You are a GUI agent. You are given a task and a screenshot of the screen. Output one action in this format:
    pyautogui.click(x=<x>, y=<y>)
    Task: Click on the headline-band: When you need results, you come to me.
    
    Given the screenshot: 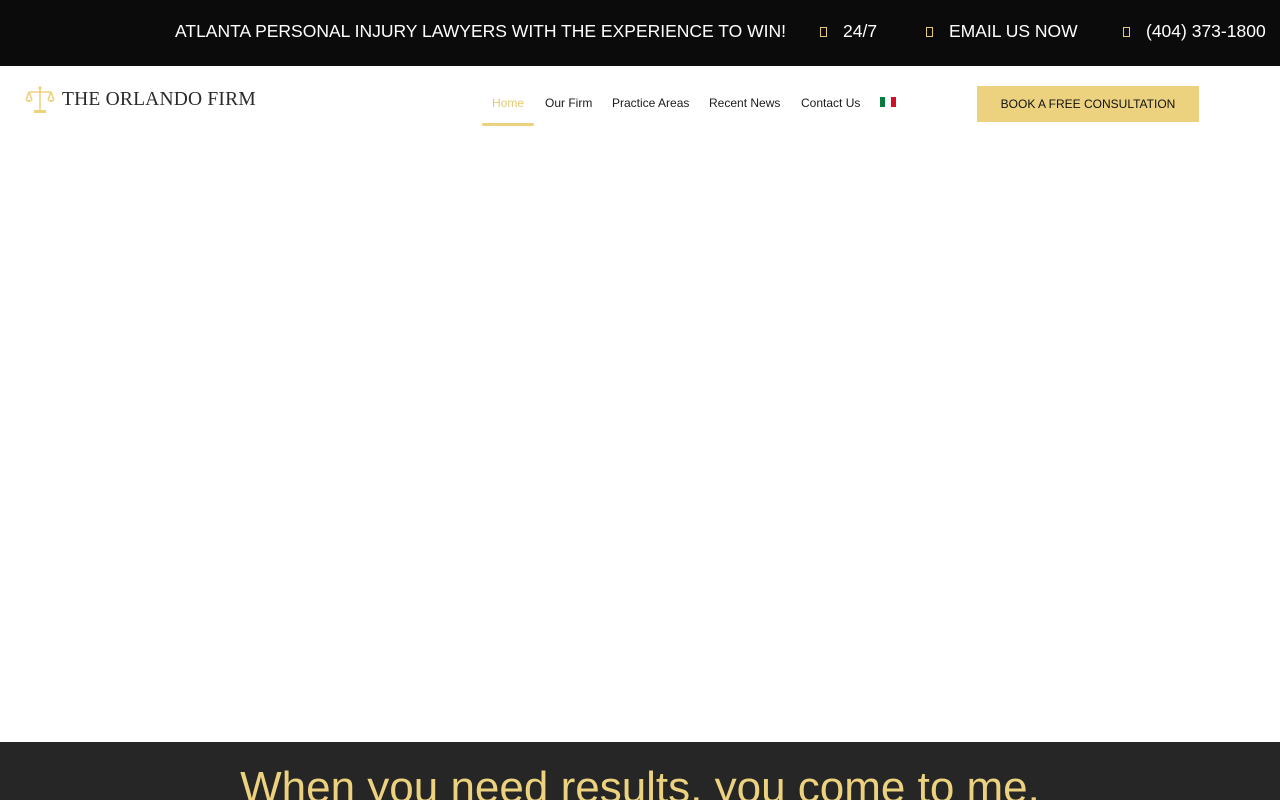 What is the action you would take?
    pyautogui.click(x=640, y=771)
    